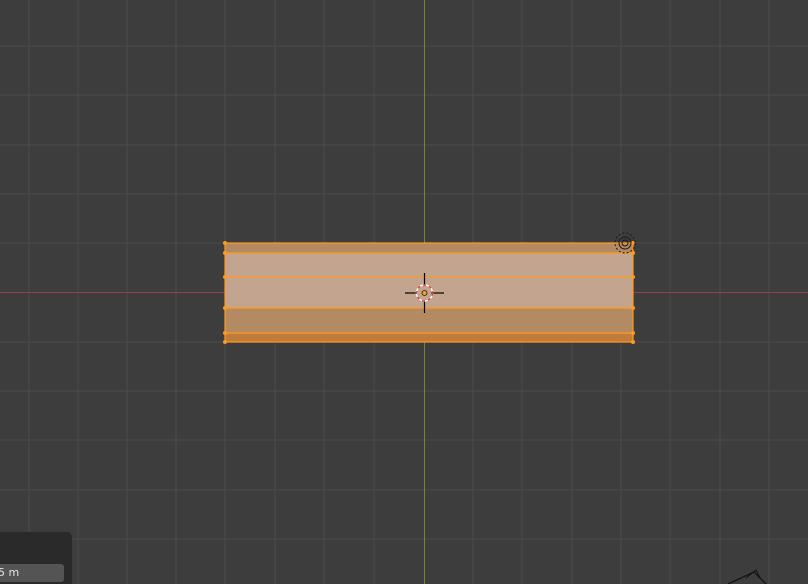  Describe the element at coordinates (748, 575) in the screenshot. I see `camera-object-icon` at that location.